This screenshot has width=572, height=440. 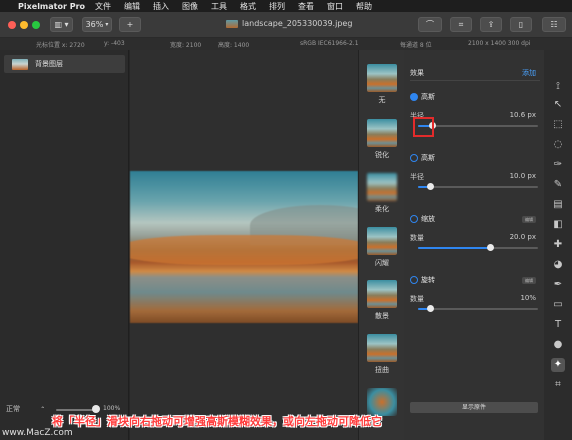 I want to click on sidebar-toggle-icon: ▥ ▾, so click(x=61, y=24).